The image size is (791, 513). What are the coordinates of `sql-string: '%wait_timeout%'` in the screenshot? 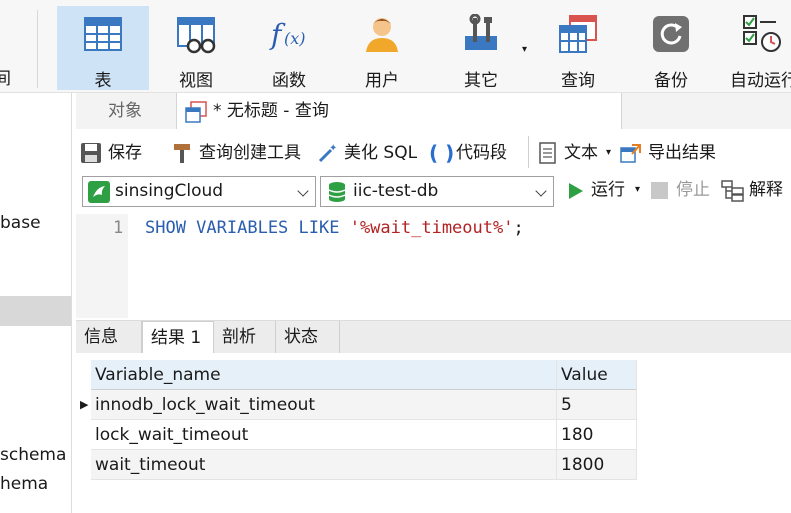 It's located at (431, 228).